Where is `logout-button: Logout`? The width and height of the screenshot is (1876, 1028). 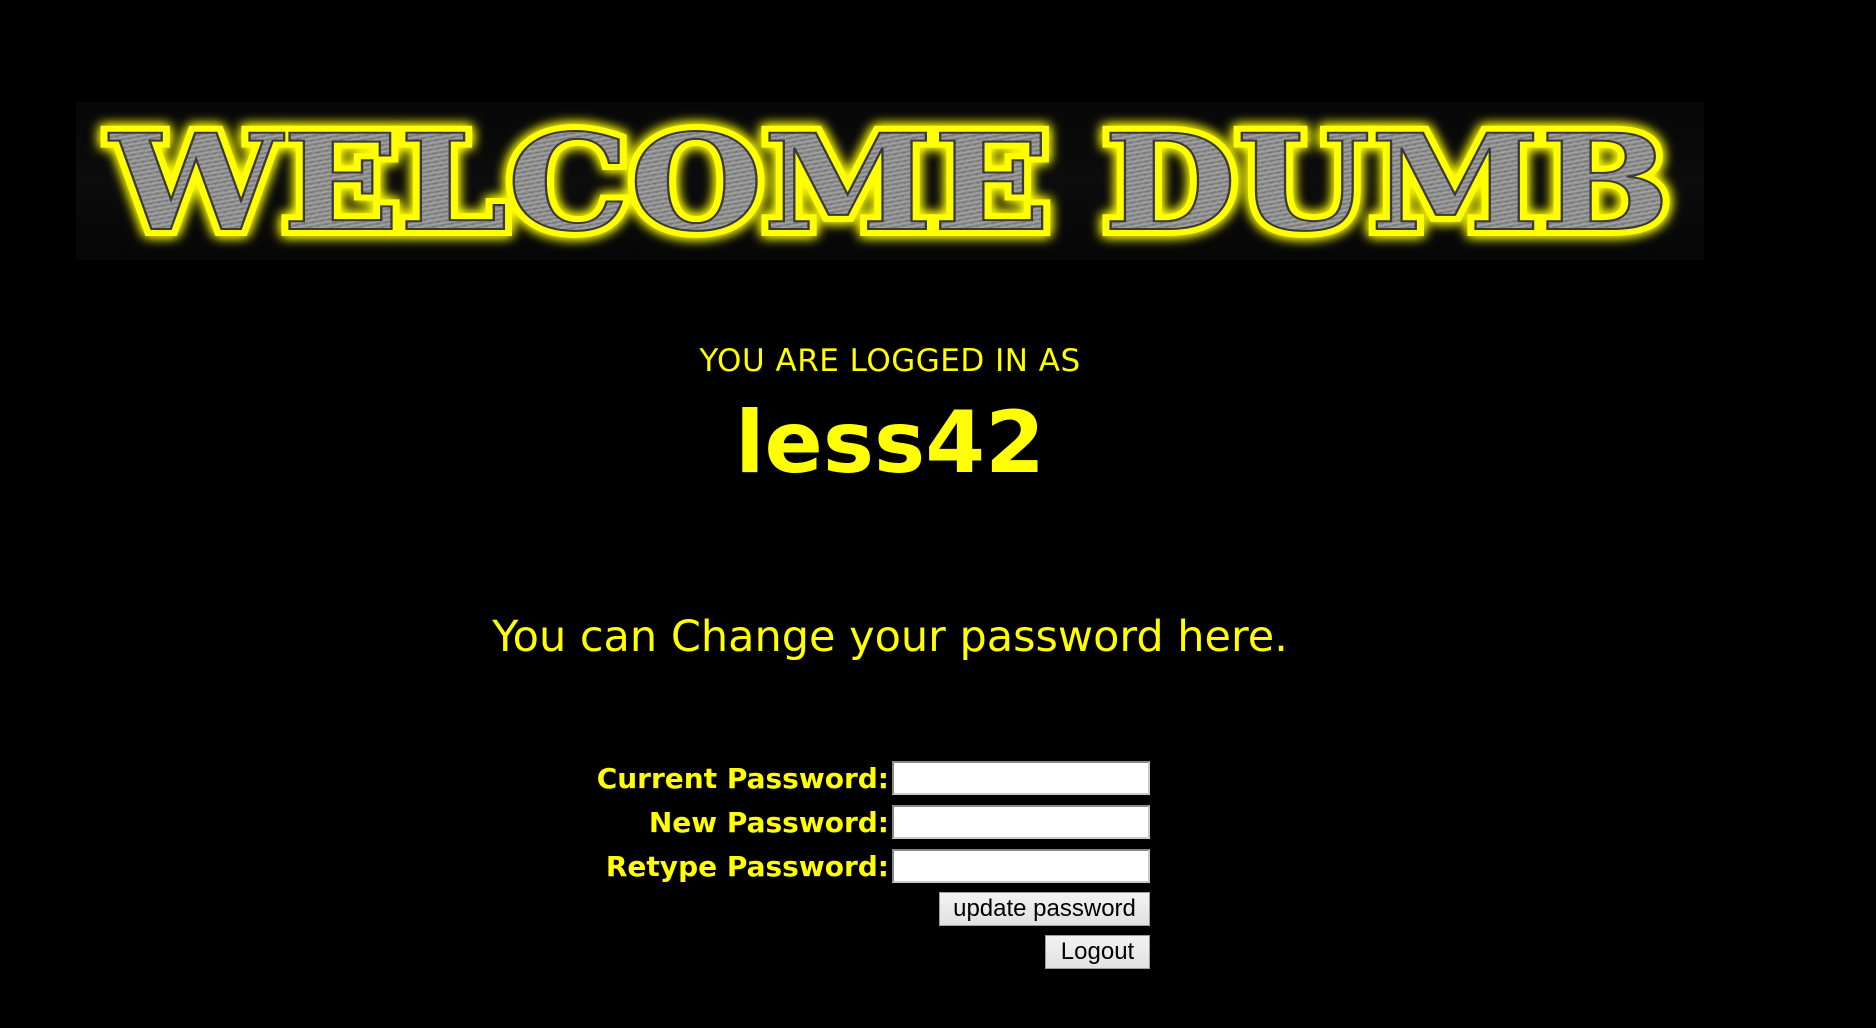
logout-button: Logout is located at coordinates (1097, 952).